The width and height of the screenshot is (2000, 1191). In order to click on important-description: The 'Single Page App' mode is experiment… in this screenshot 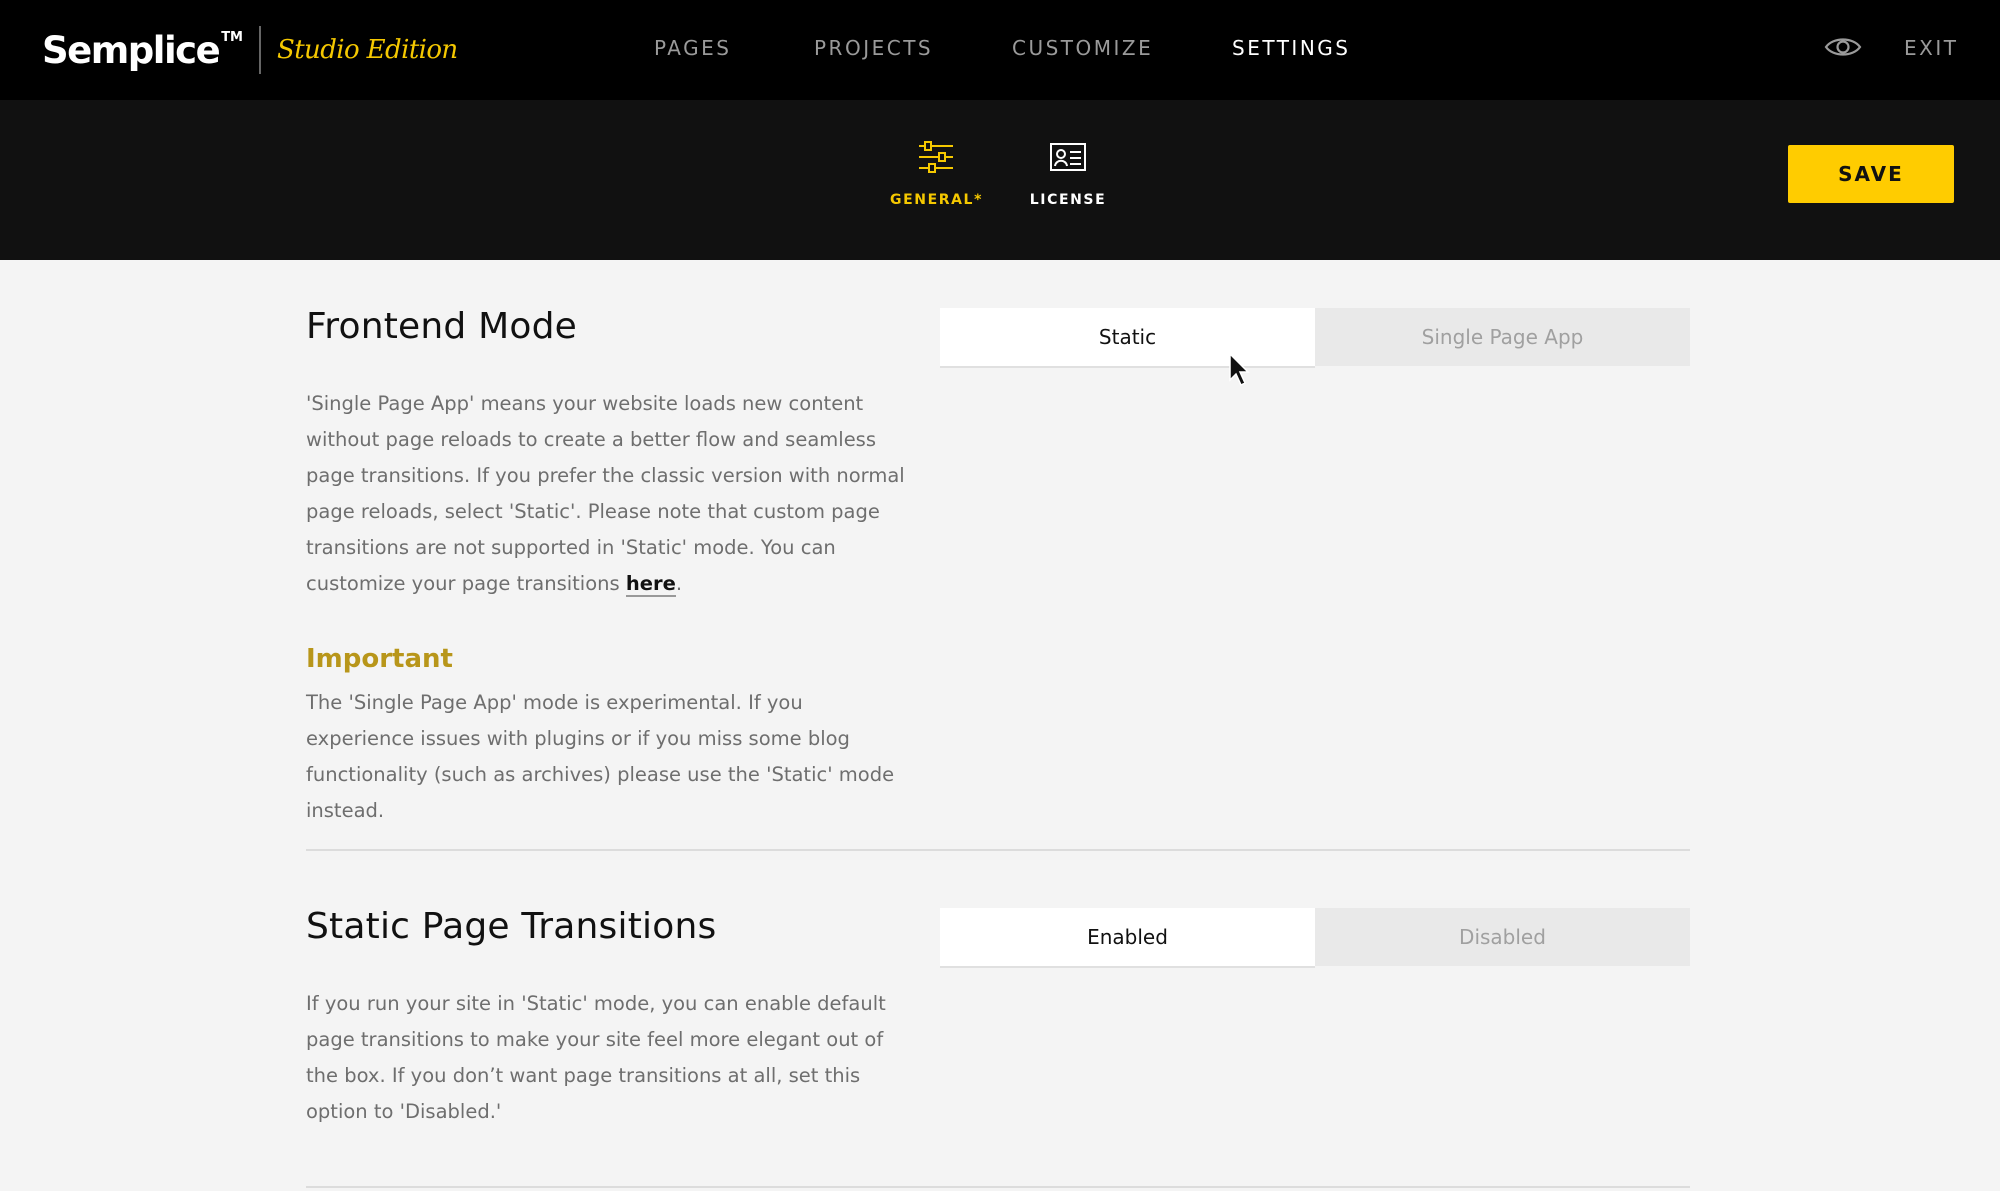, I will do `click(600, 756)`.